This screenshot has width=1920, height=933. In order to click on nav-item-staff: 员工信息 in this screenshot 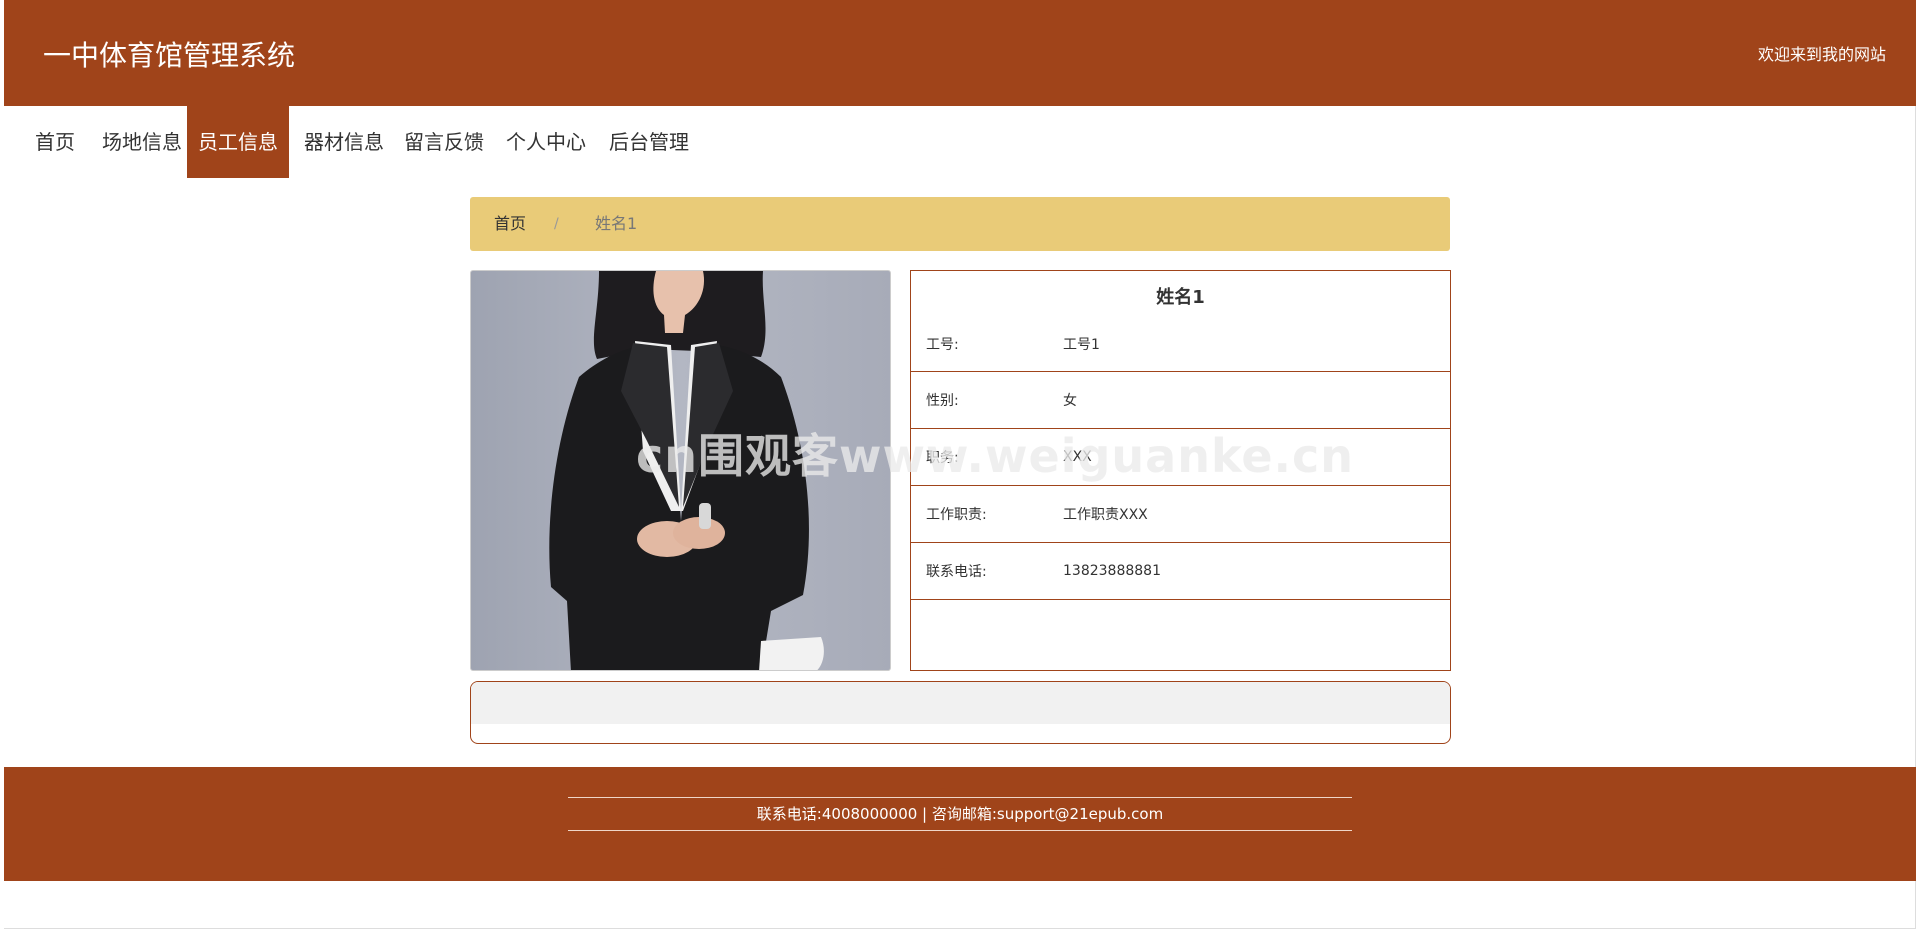, I will do `click(238, 142)`.